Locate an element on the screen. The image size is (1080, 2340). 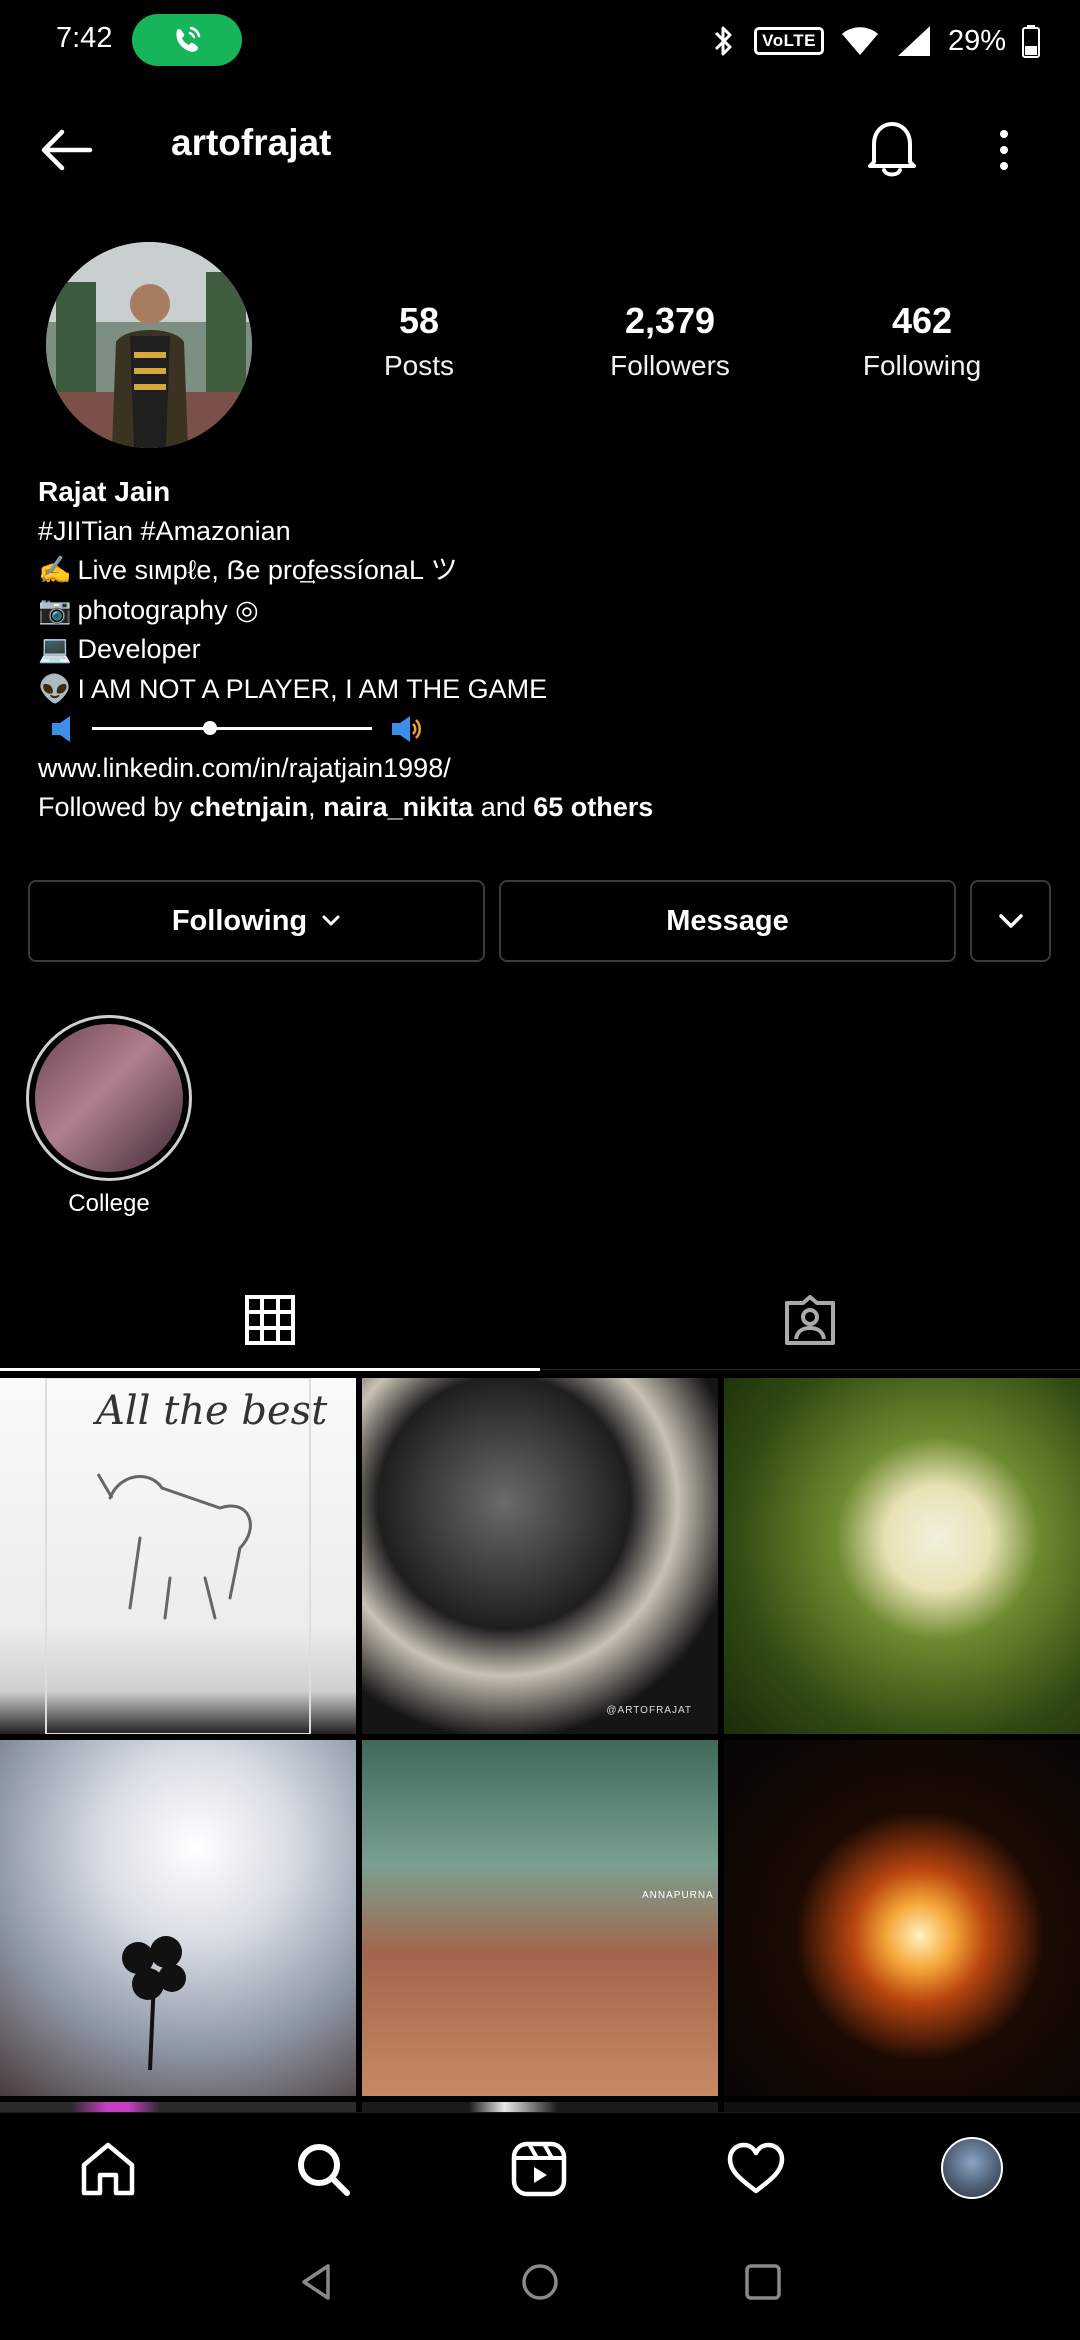
suggested-accounts-button is located at coordinates (1010, 921).